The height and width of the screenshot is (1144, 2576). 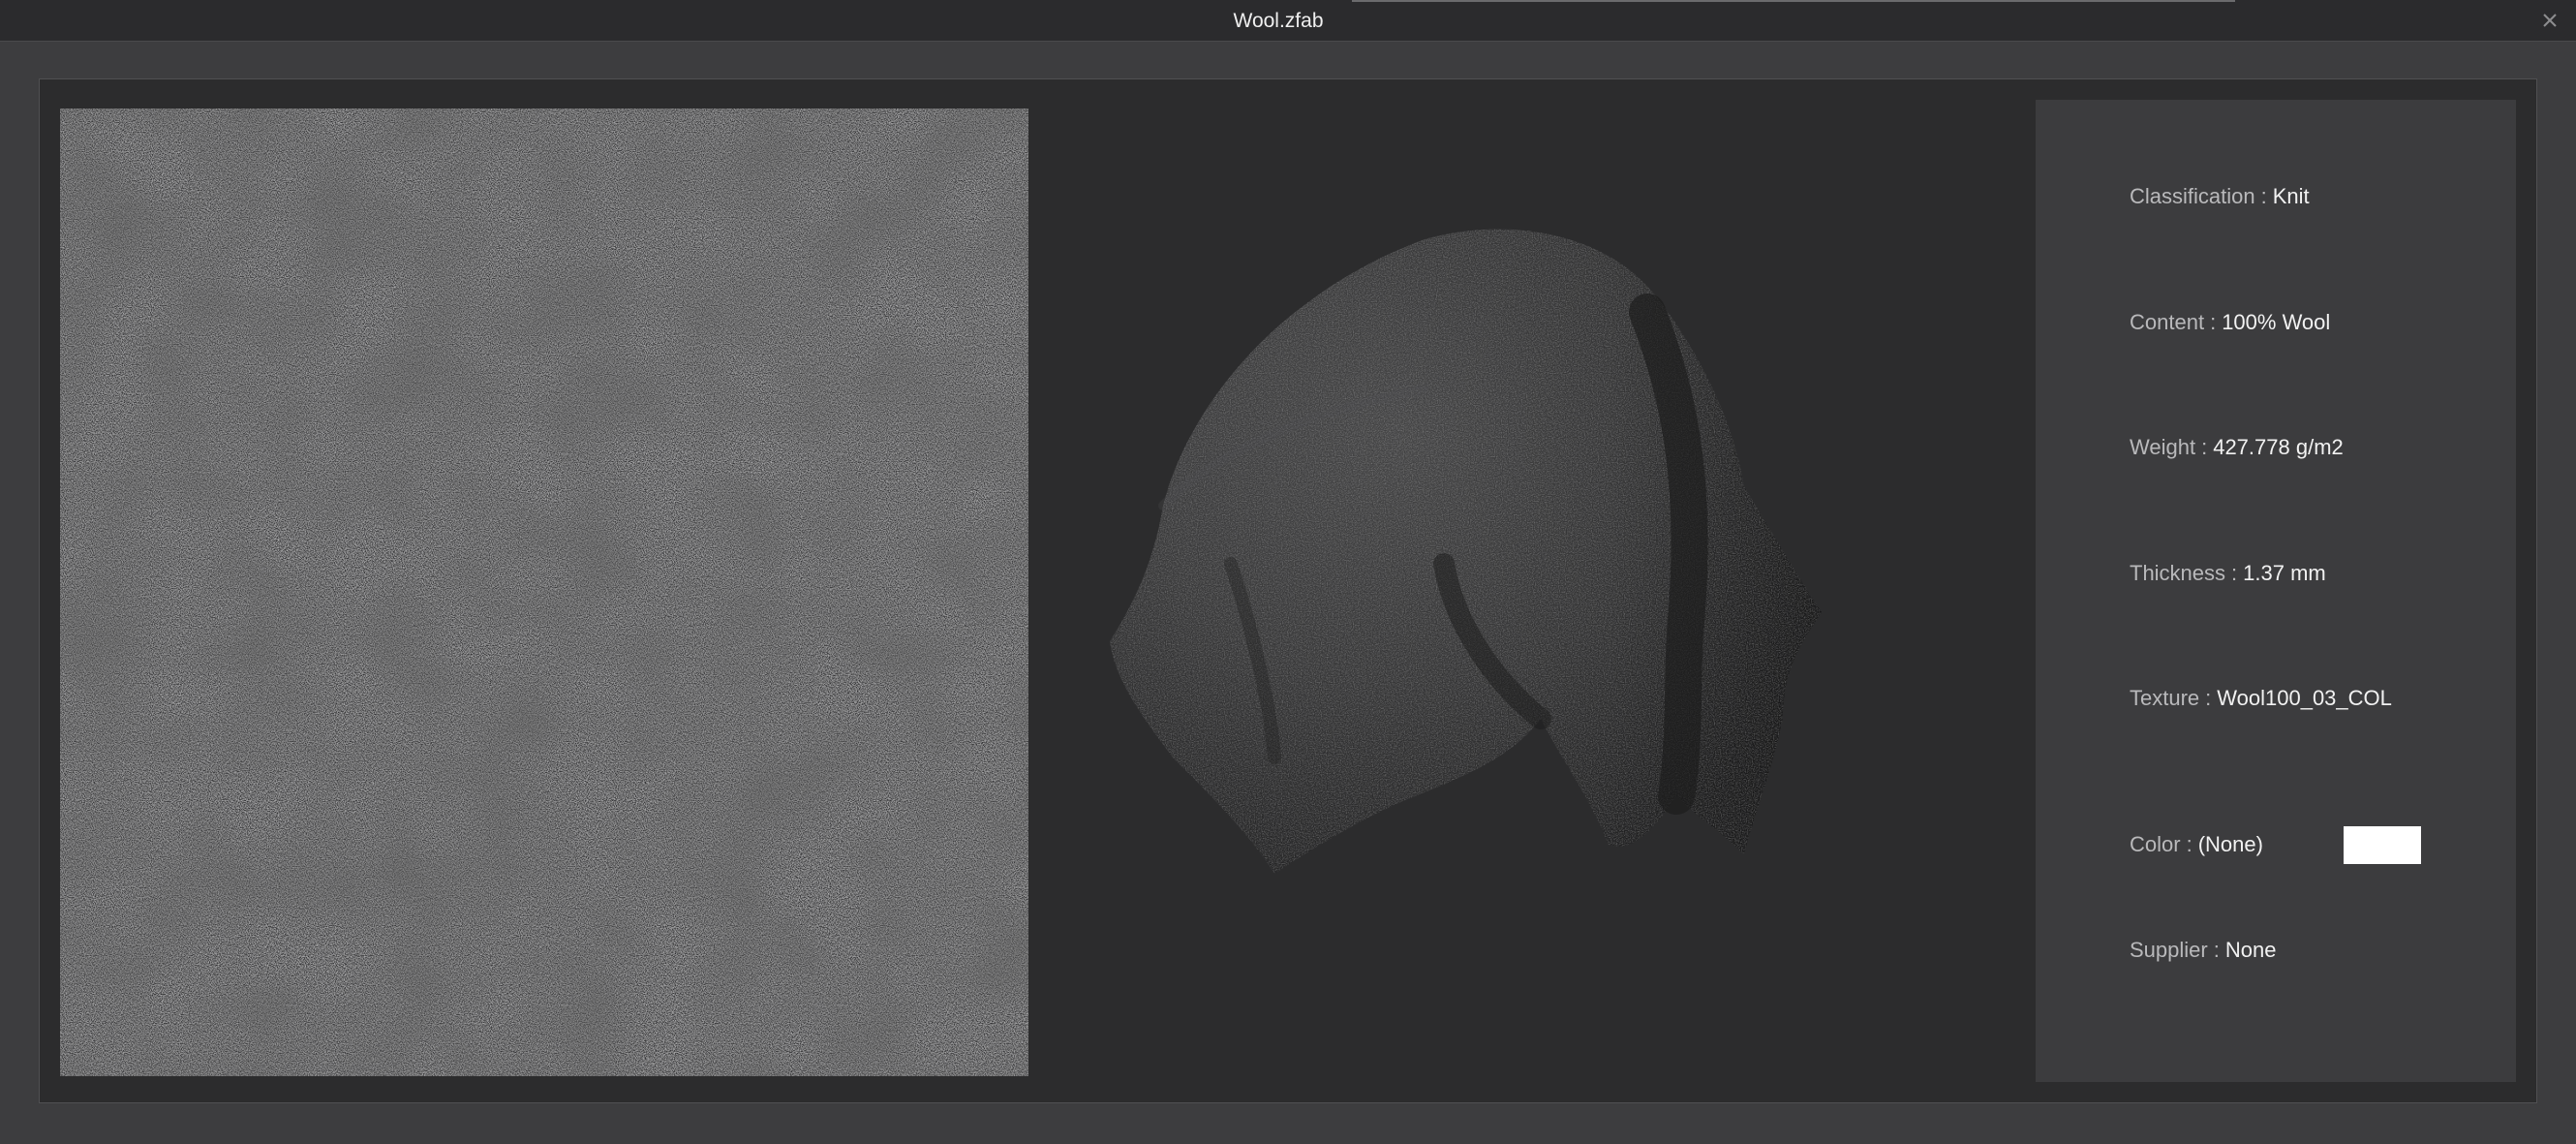 I want to click on property-label: Thickness, so click(x=2178, y=573).